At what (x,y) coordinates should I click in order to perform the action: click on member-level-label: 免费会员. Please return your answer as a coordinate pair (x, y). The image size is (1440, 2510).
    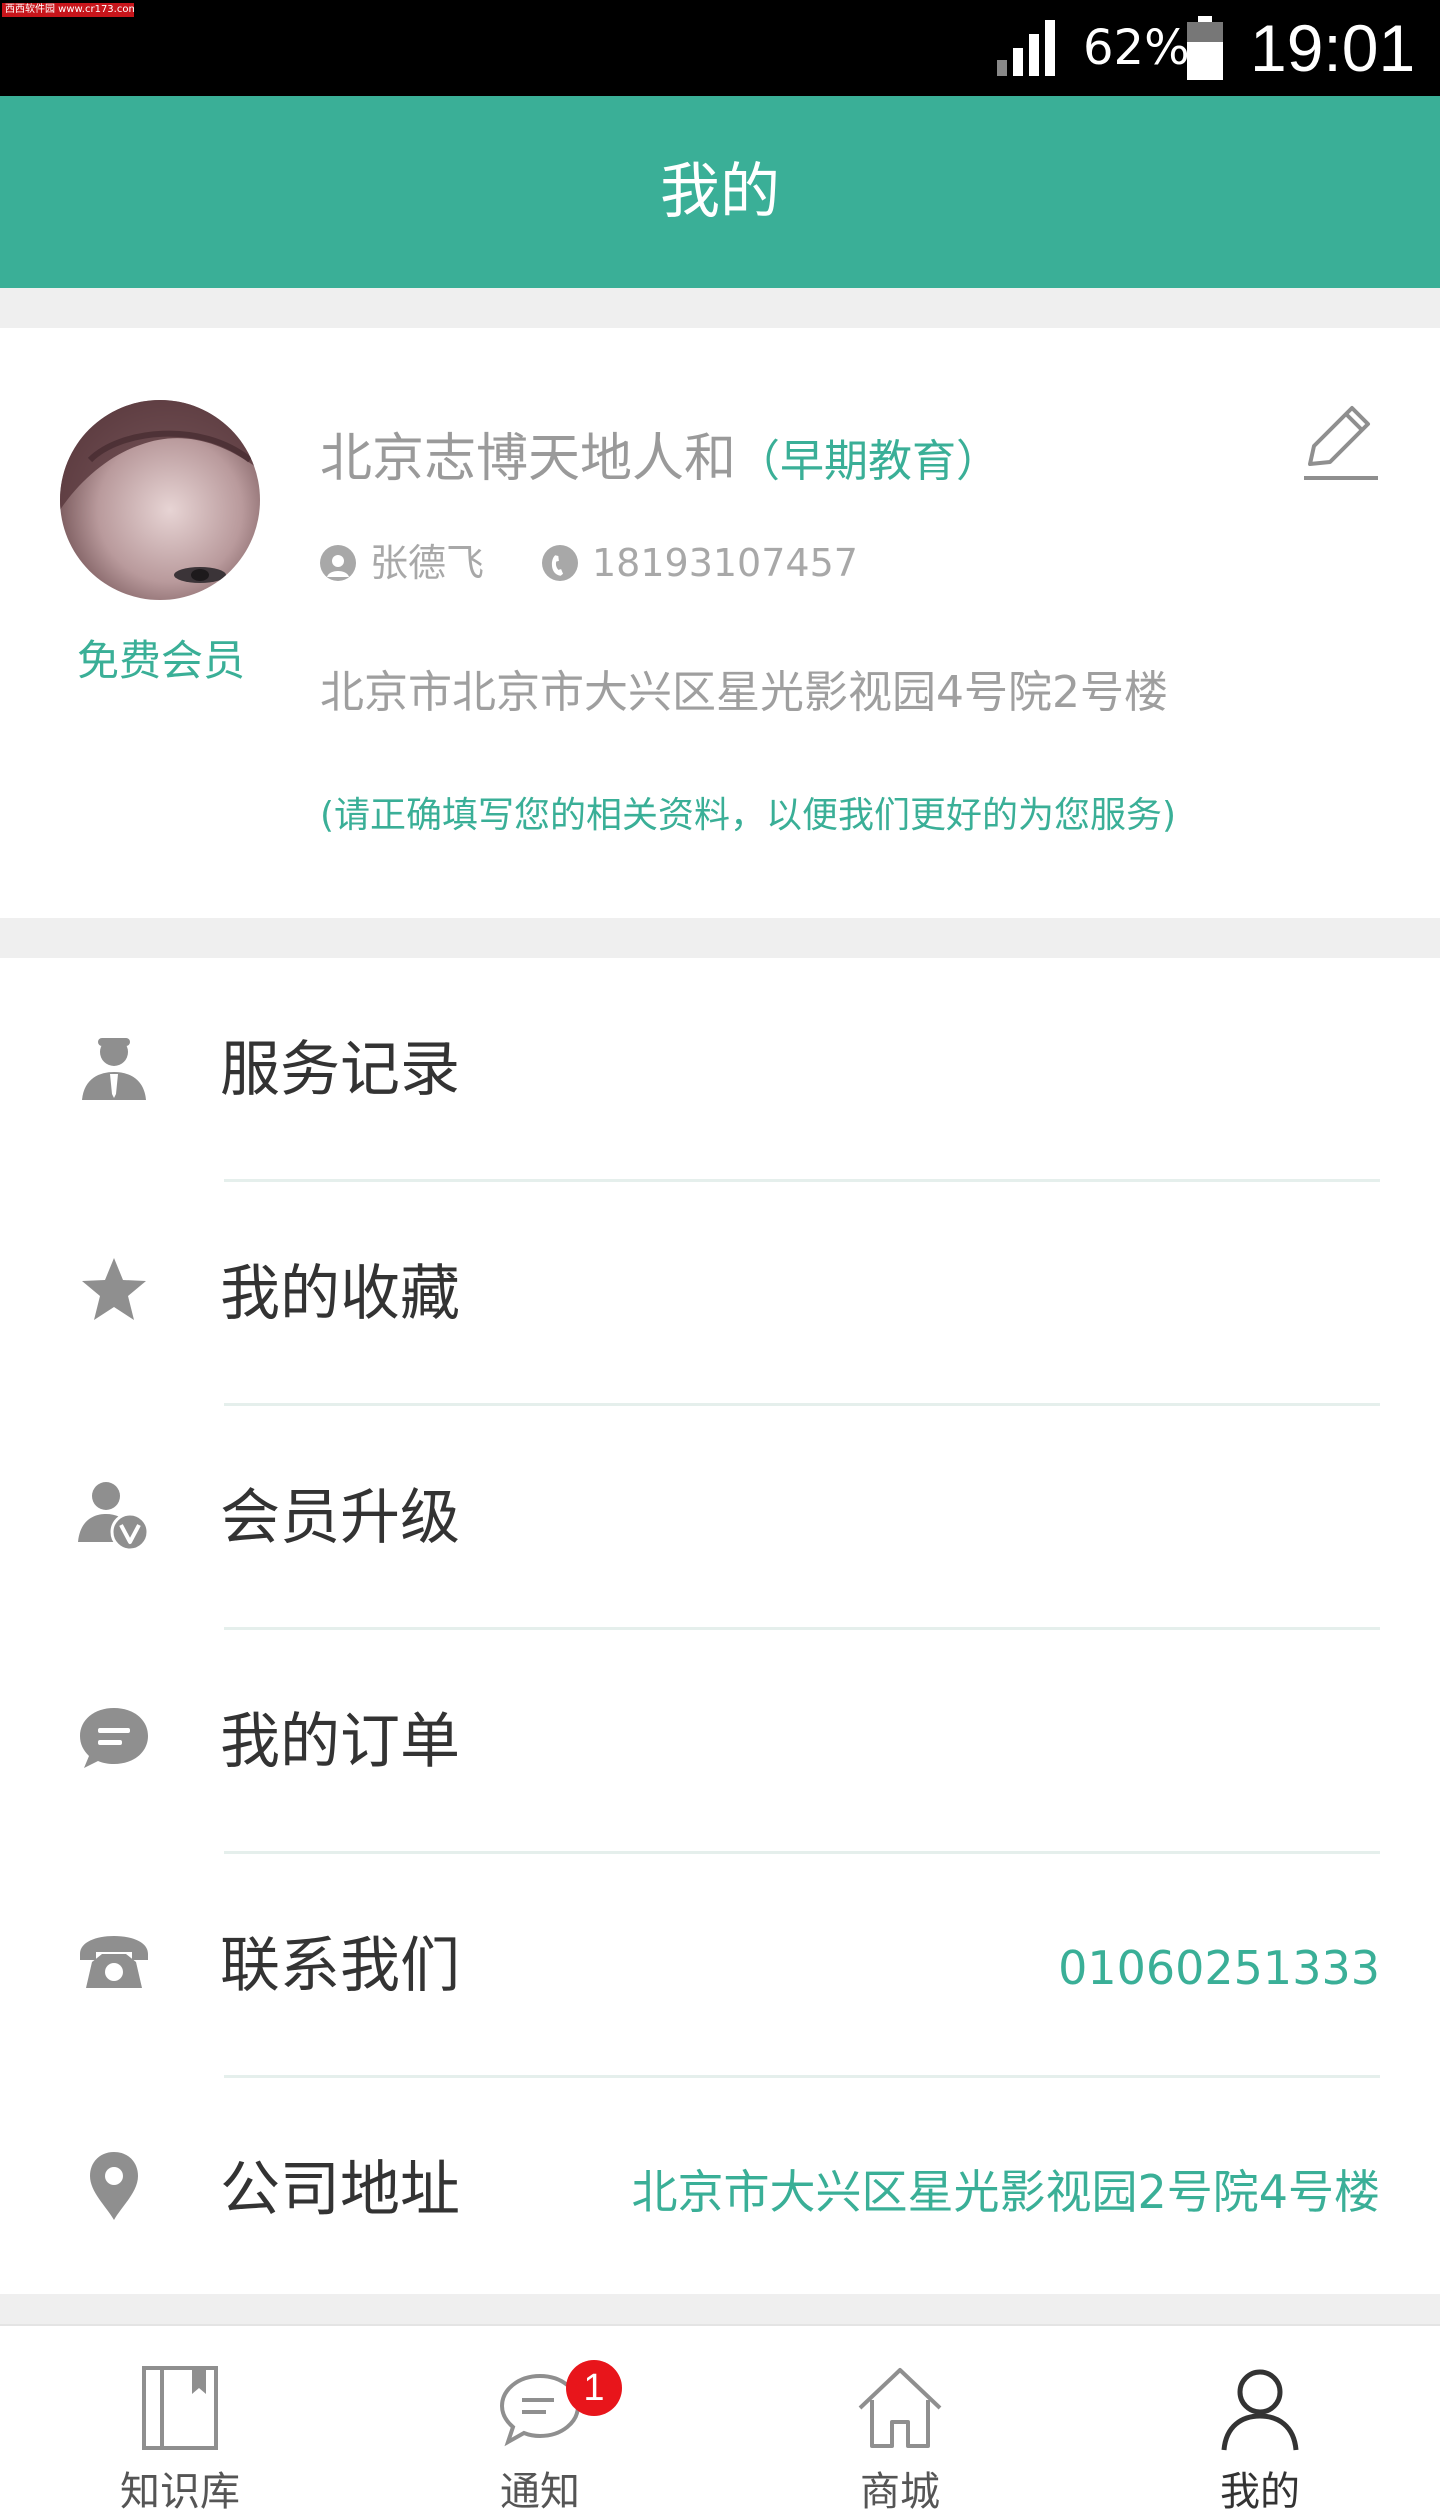
    Looking at the image, I should click on (160, 660).